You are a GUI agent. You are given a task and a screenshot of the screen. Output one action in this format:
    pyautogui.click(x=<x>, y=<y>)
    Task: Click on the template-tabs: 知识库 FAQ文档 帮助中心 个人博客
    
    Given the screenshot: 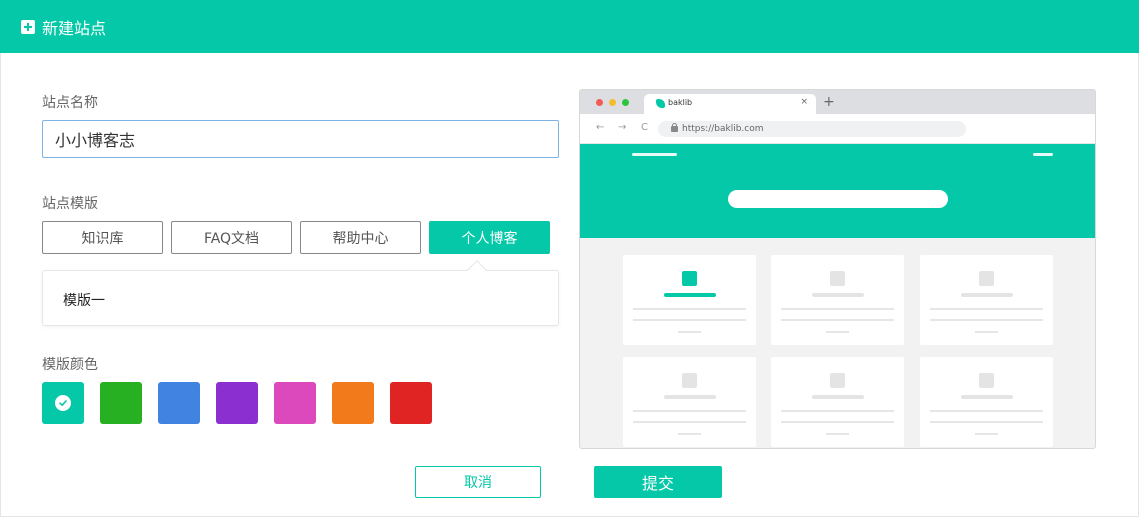 What is the action you would take?
    pyautogui.click(x=300, y=237)
    